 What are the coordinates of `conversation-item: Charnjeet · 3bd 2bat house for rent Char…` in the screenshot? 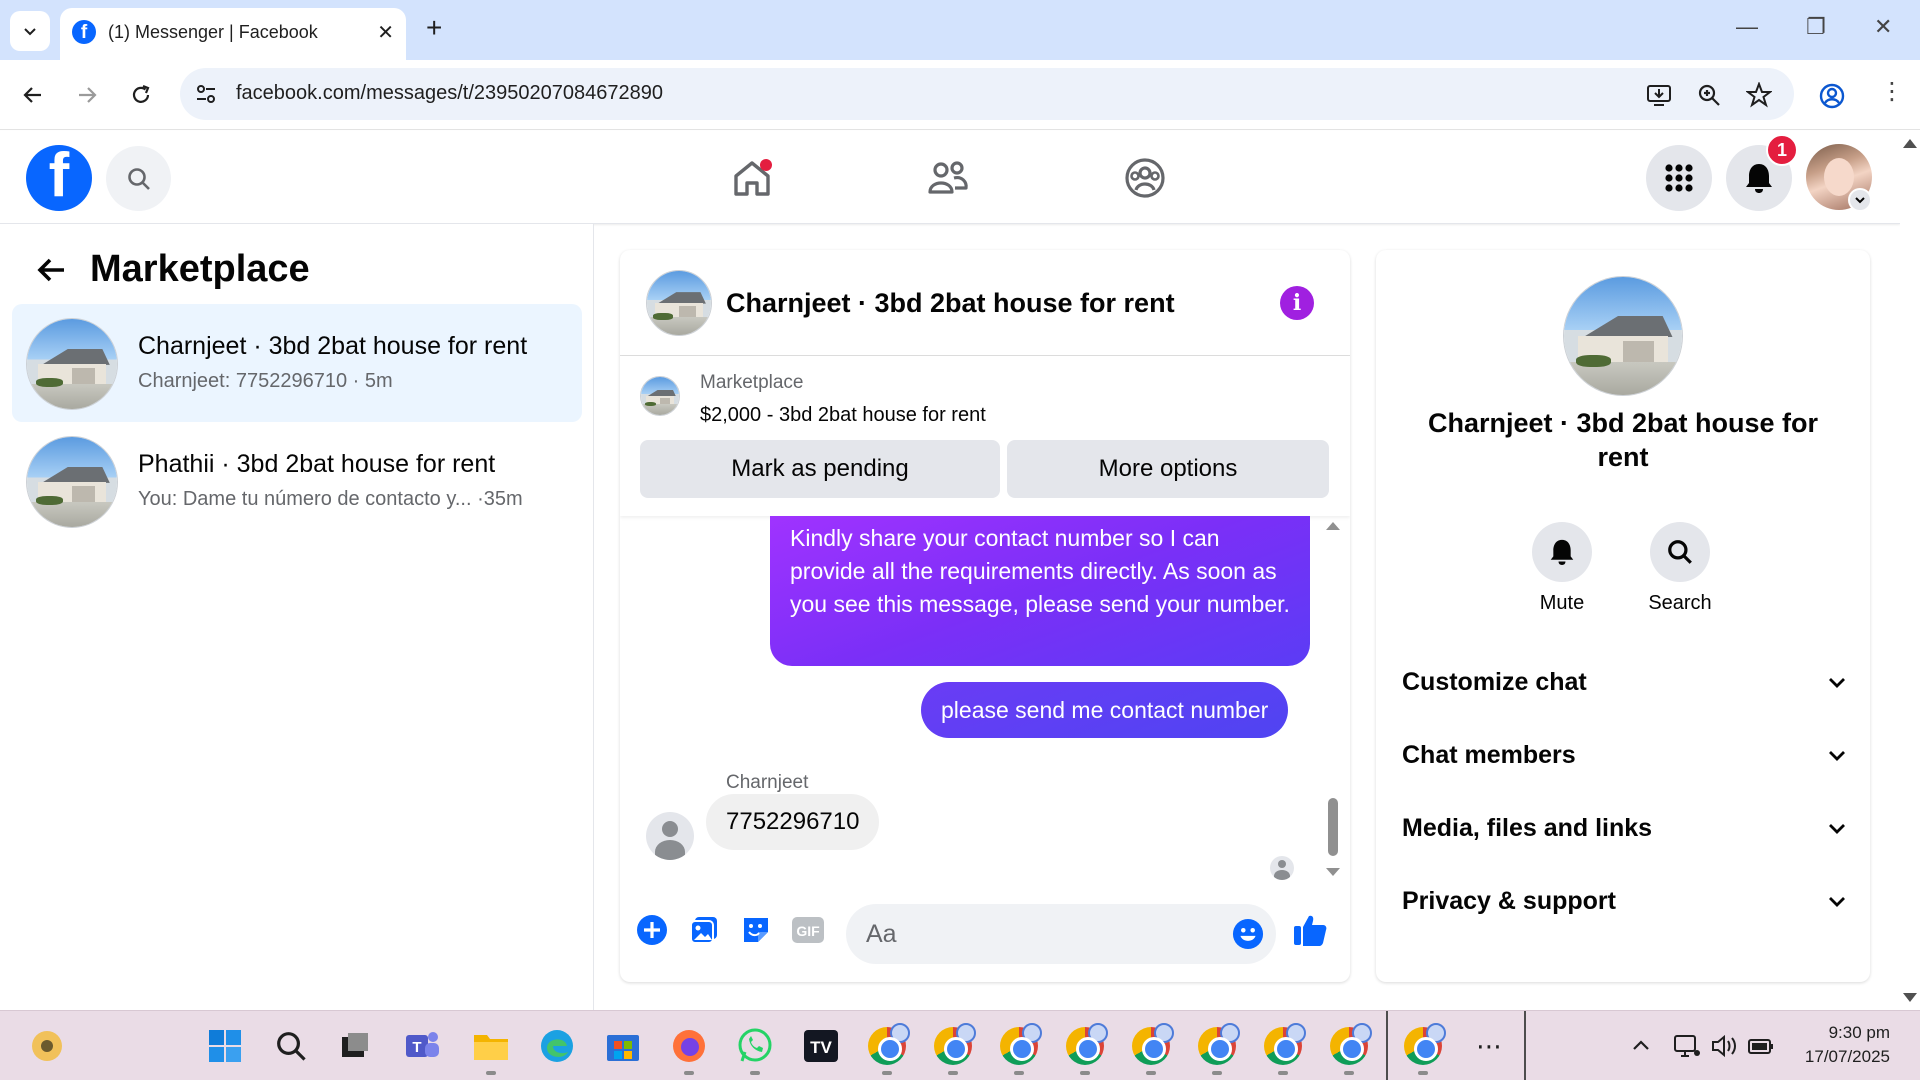 It's located at (297, 363).